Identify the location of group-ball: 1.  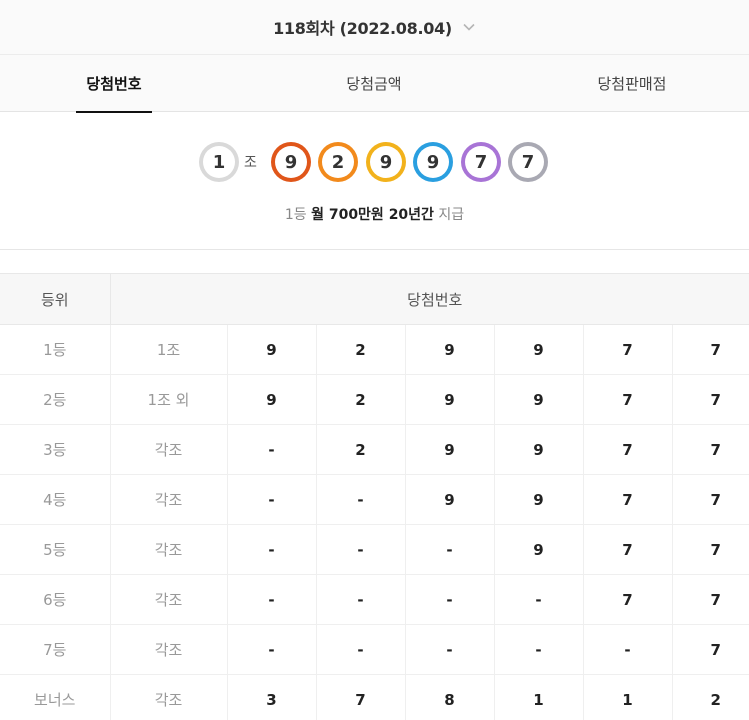
(219, 162).